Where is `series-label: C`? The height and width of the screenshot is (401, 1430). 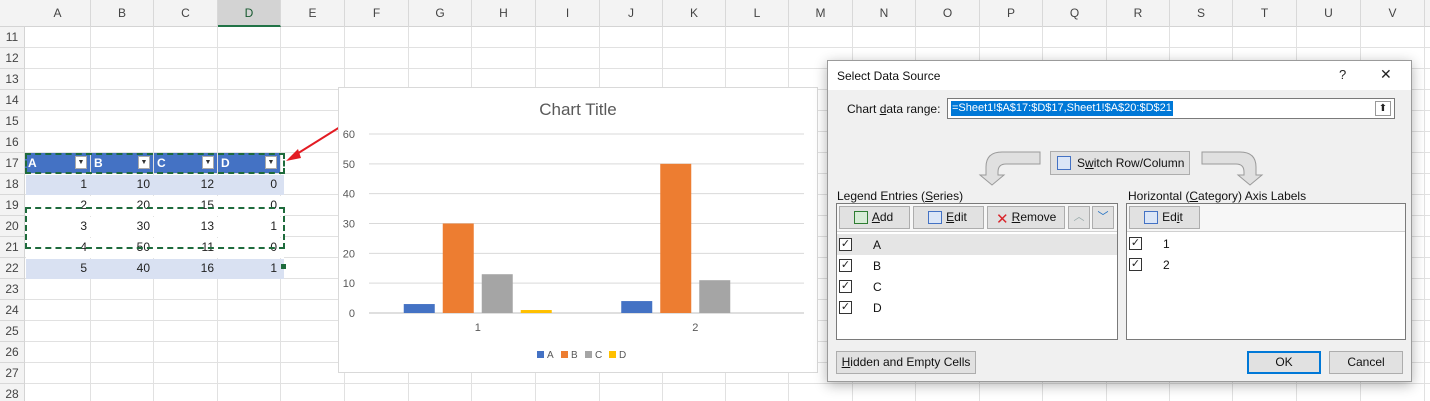
series-label: C is located at coordinates (877, 287).